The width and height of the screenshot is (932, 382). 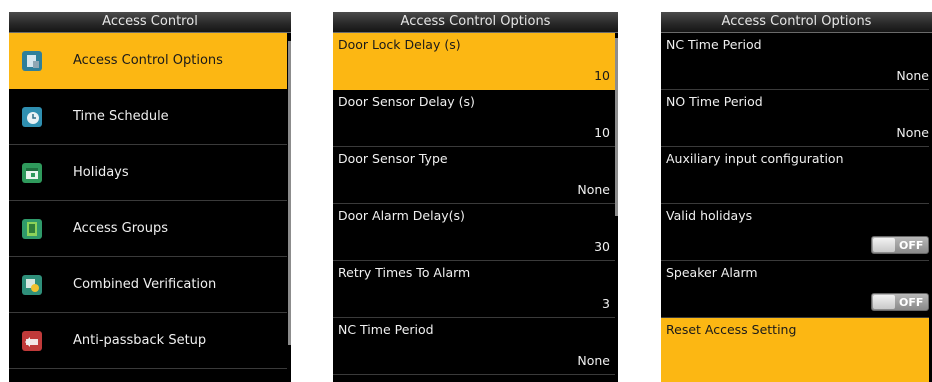 I want to click on option-label: Auxiliary input configuration, so click(x=755, y=158).